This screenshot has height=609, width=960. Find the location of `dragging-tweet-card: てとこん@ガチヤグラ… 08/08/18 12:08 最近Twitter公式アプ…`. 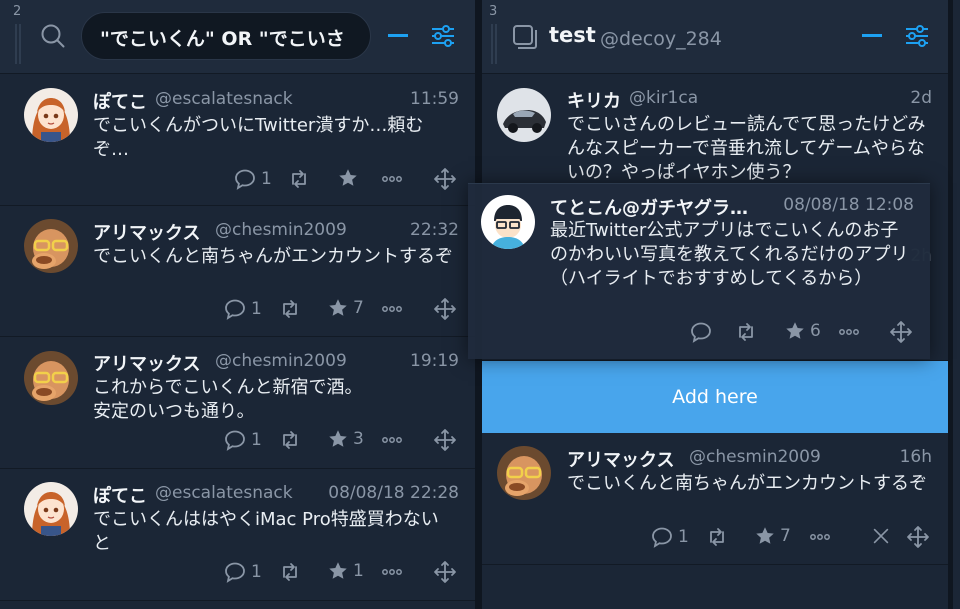

dragging-tweet-card: てとこん@ガチヤグラ… 08/08/18 12:08 最近Twitter公式アプ… is located at coordinates (699, 271).